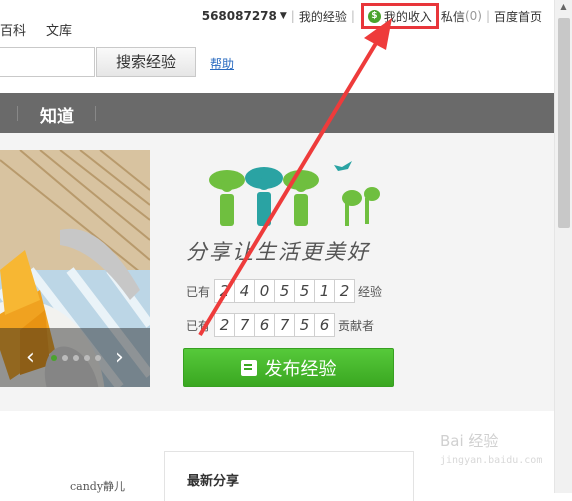  I want to click on latest-share-title: 最新分享, so click(213, 481).